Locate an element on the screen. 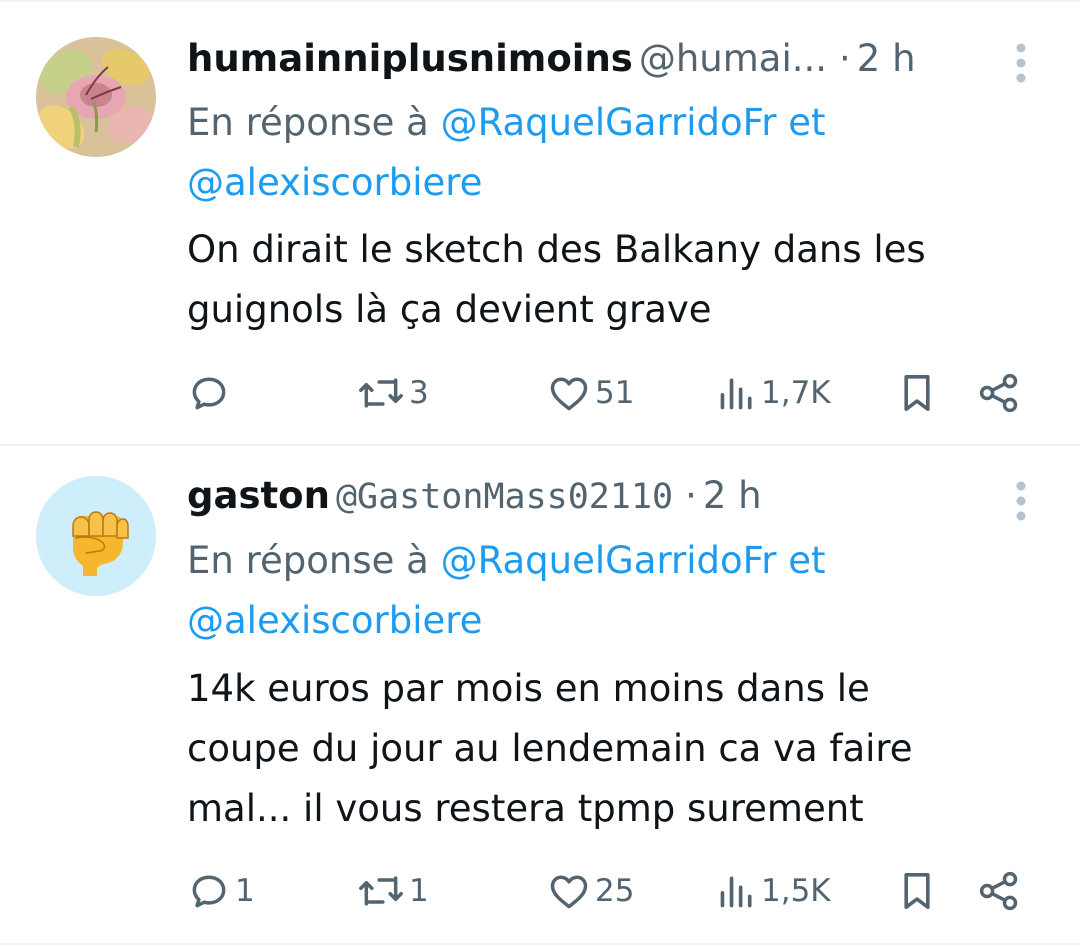  tweet-actions: 1 1 25 1,5K is located at coordinates (617, 891).